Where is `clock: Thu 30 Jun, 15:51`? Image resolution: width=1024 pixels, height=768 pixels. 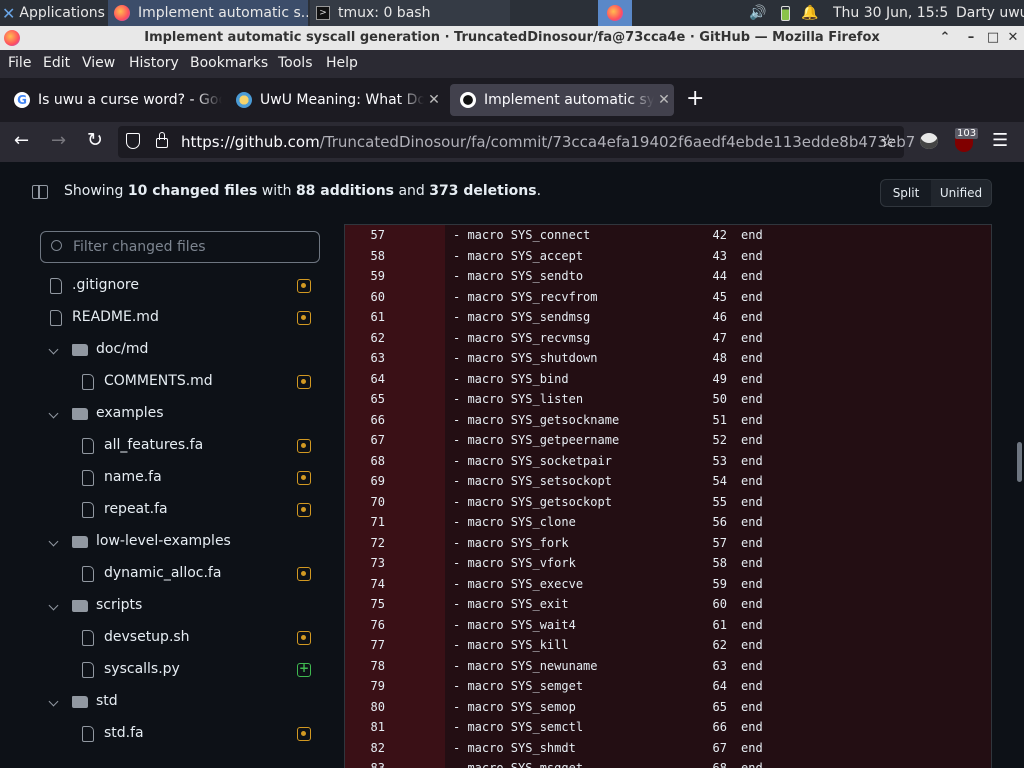
clock: Thu 30 Jun, 15:51 is located at coordinates (890, 13).